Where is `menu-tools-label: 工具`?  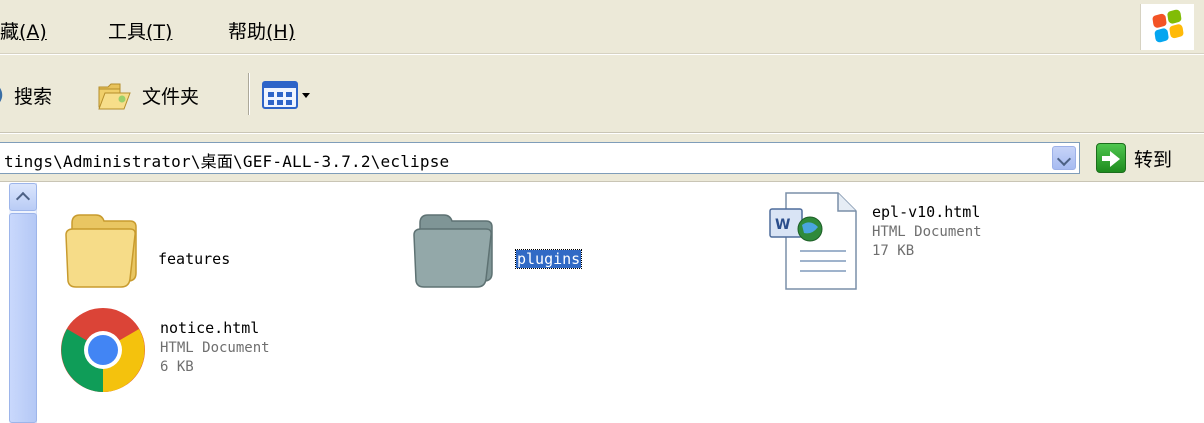 menu-tools-label: 工具 is located at coordinates (127, 32).